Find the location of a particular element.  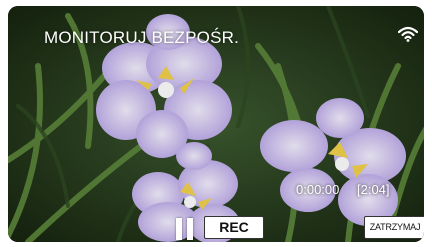

wifi-icon is located at coordinates (408, 34).